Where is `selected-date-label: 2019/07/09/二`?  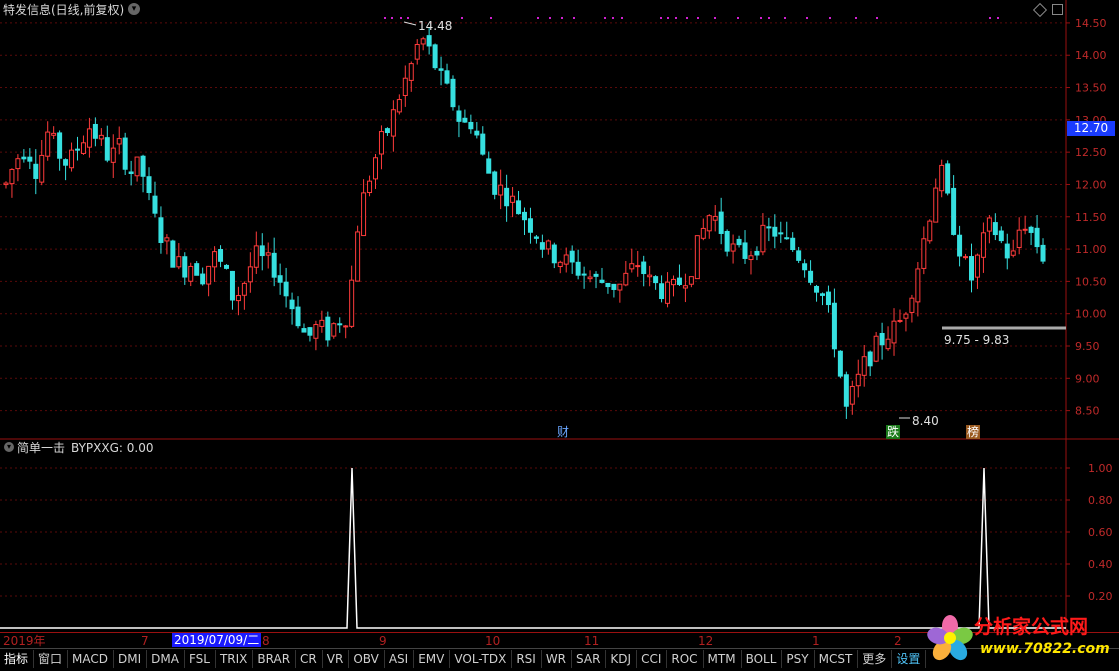
selected-date-label: 2019/07/09/二 is located at coordinates (217, 640).